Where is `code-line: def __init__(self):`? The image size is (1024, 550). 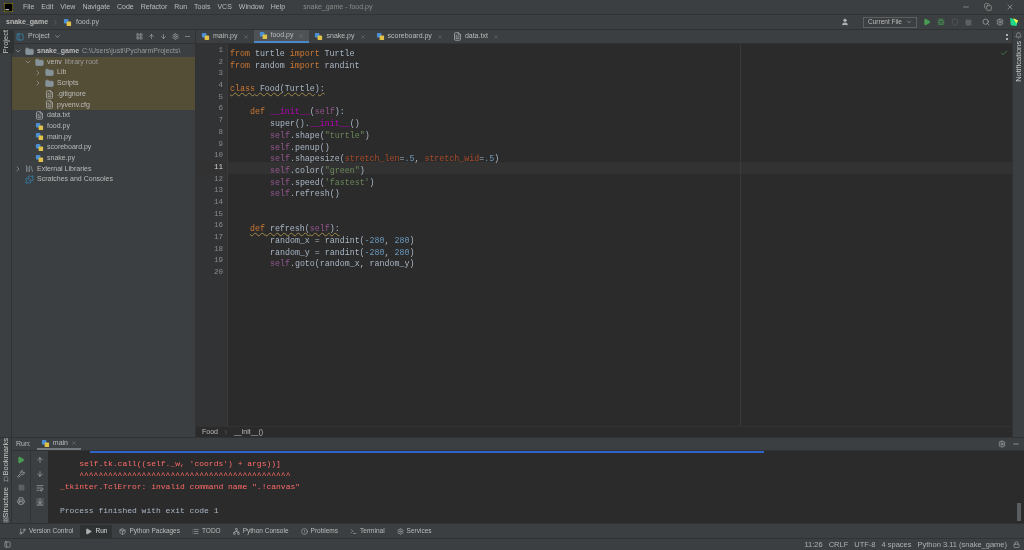 code-line: def __init__(self): is located at coordinates (297, 112).